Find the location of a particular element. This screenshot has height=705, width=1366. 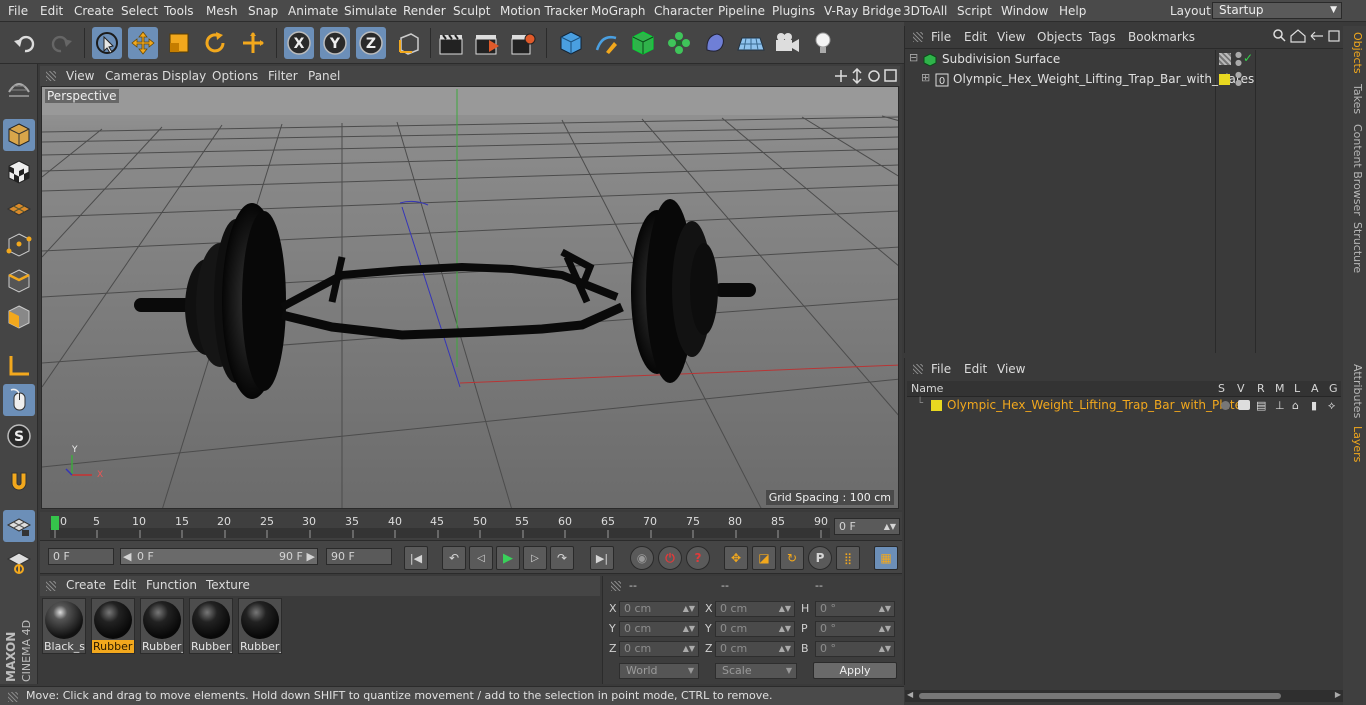

eye-visible-icon is located at coordinates (1244, 405).